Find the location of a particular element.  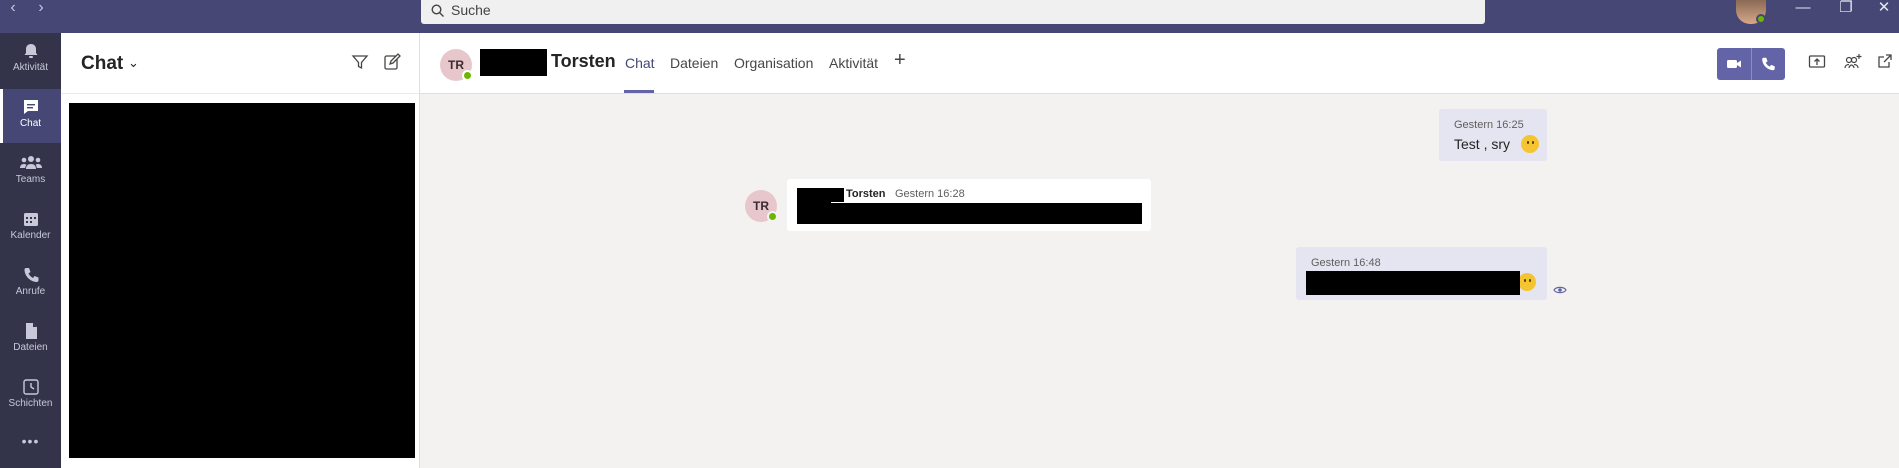

rail-label: Teams is located at coordinates (30, 179).